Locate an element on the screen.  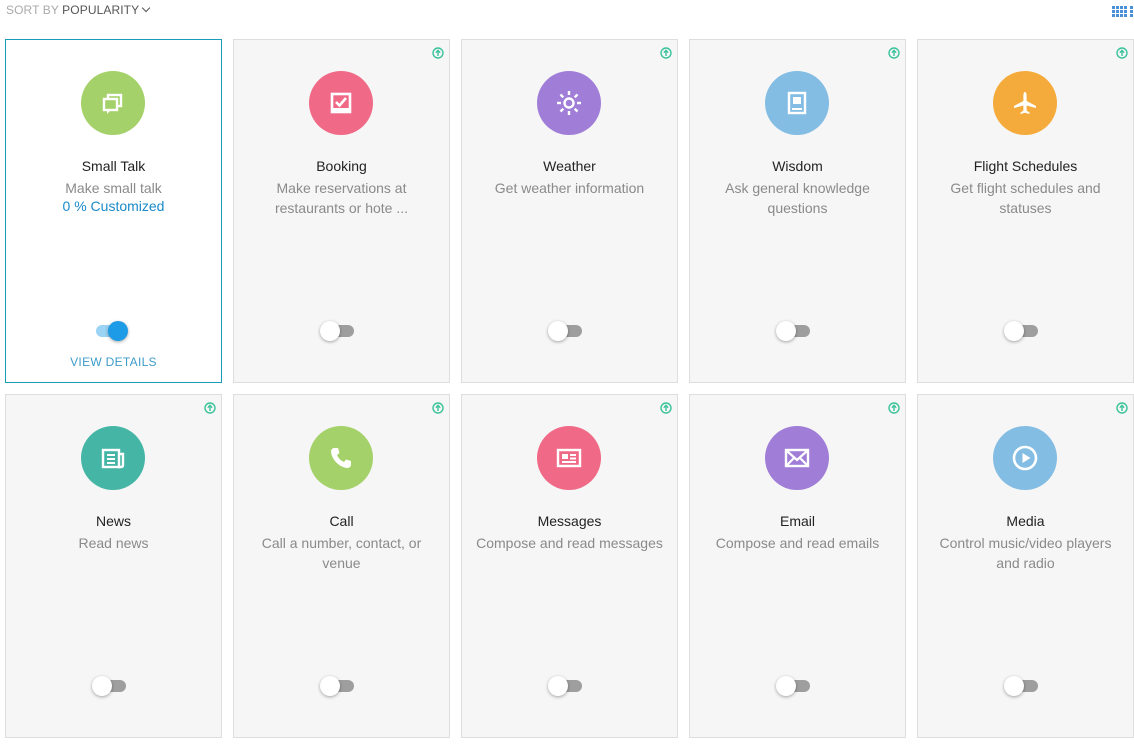
envelope-icon is located at coordinates (797, 458).